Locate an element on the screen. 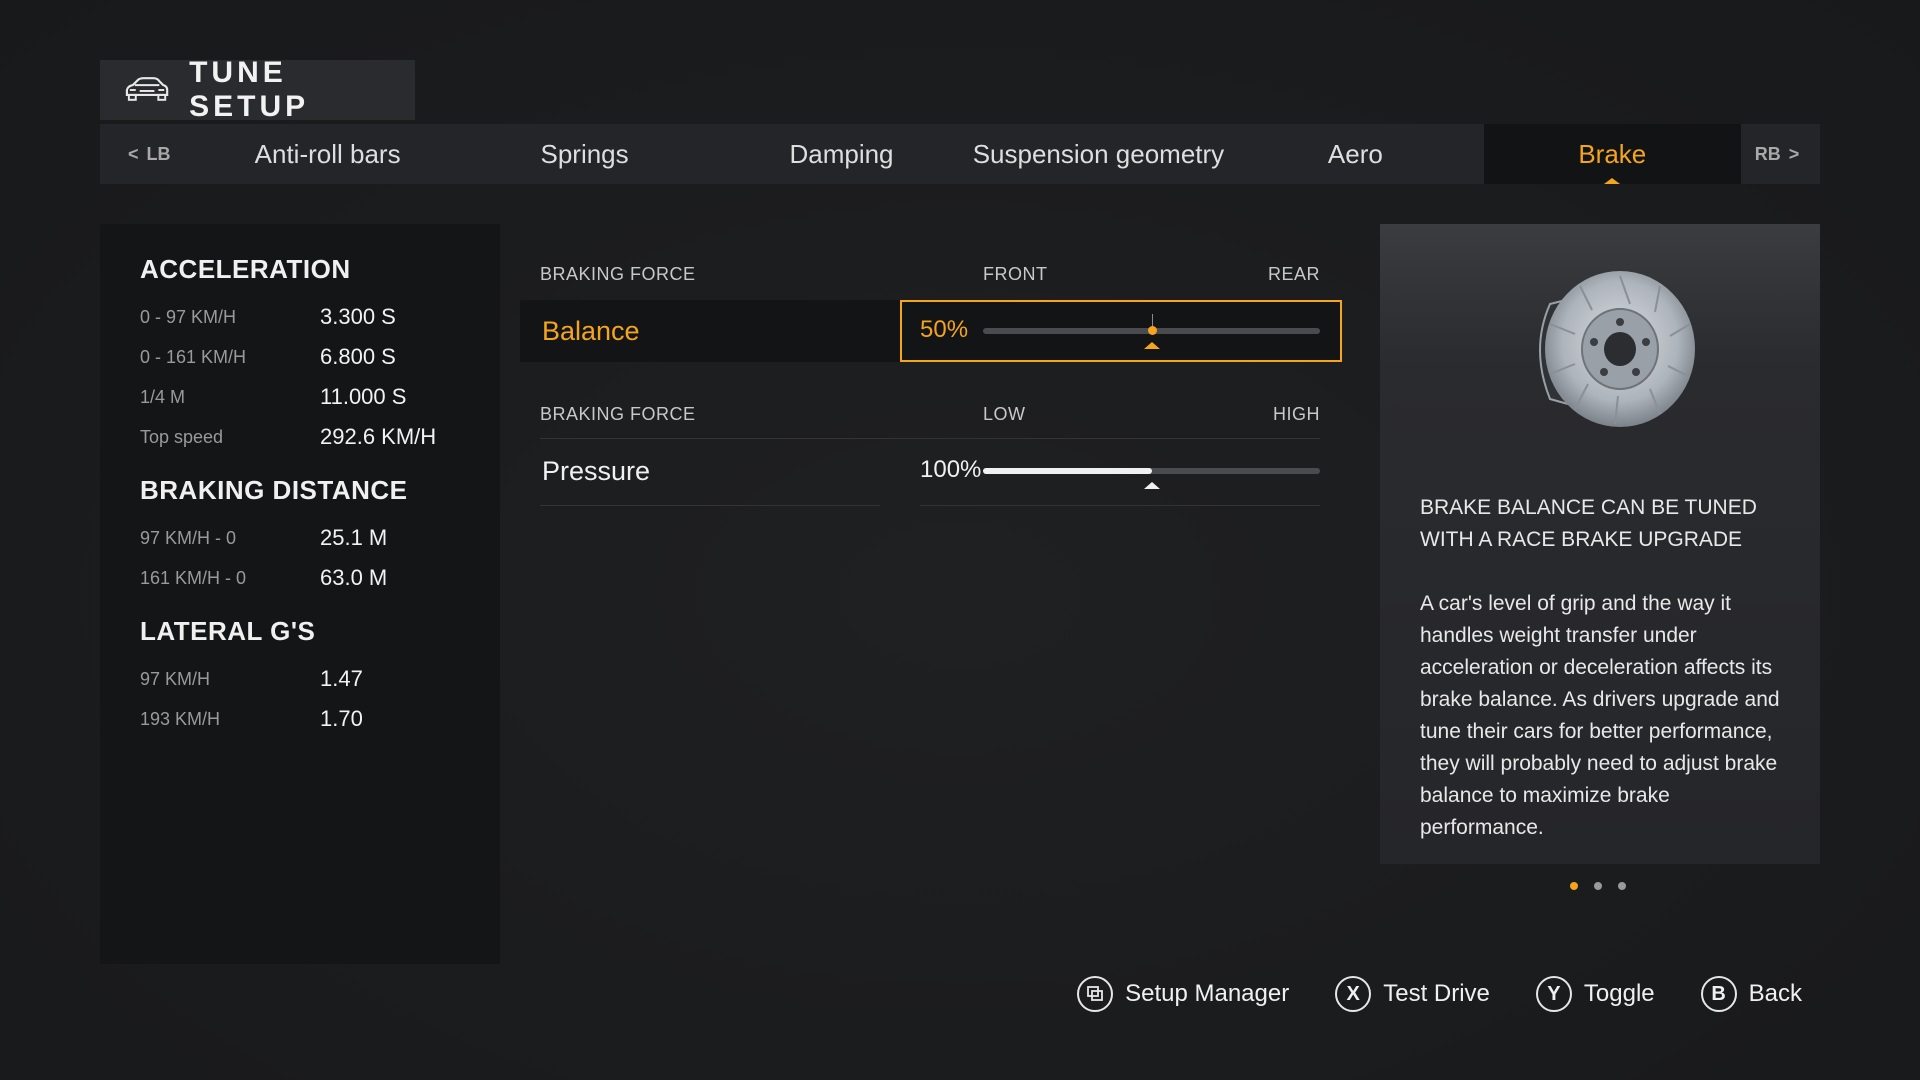 The height and width of the screenshot is (1080, 1920). tab-suspension-geometry: Suspension geometry is located at coordinates (1098, 154).